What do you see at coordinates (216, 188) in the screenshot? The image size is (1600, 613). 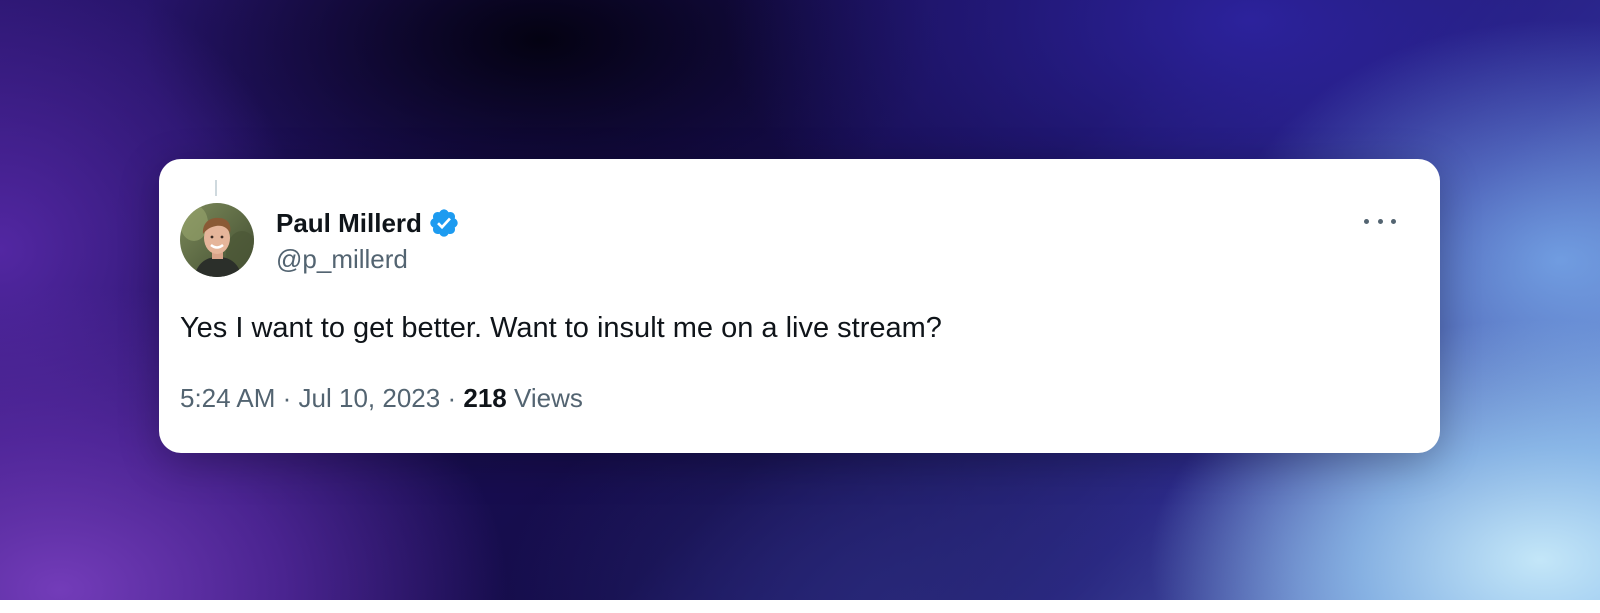 I see `thread-connector-line` at bounding box center [216, 188].